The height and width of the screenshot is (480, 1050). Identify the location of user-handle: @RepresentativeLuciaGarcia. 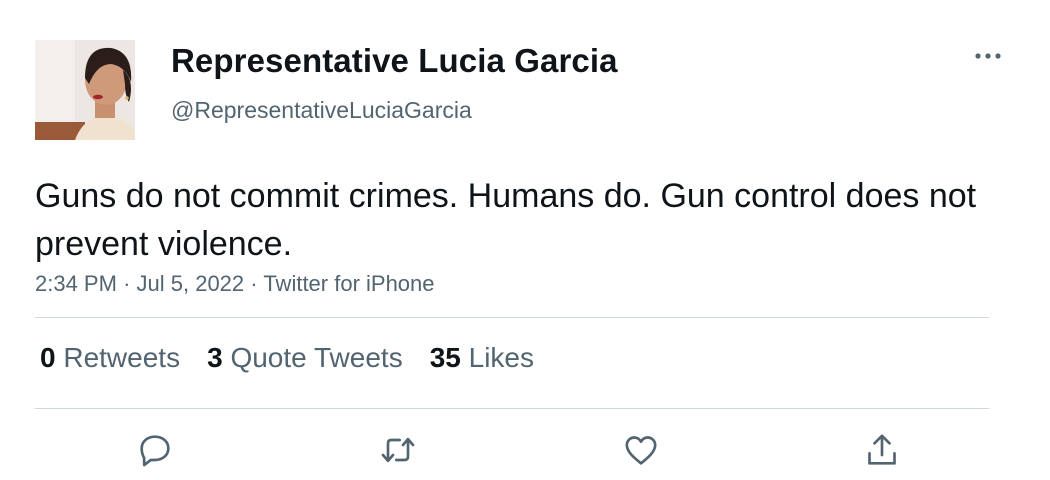
(321, 110).